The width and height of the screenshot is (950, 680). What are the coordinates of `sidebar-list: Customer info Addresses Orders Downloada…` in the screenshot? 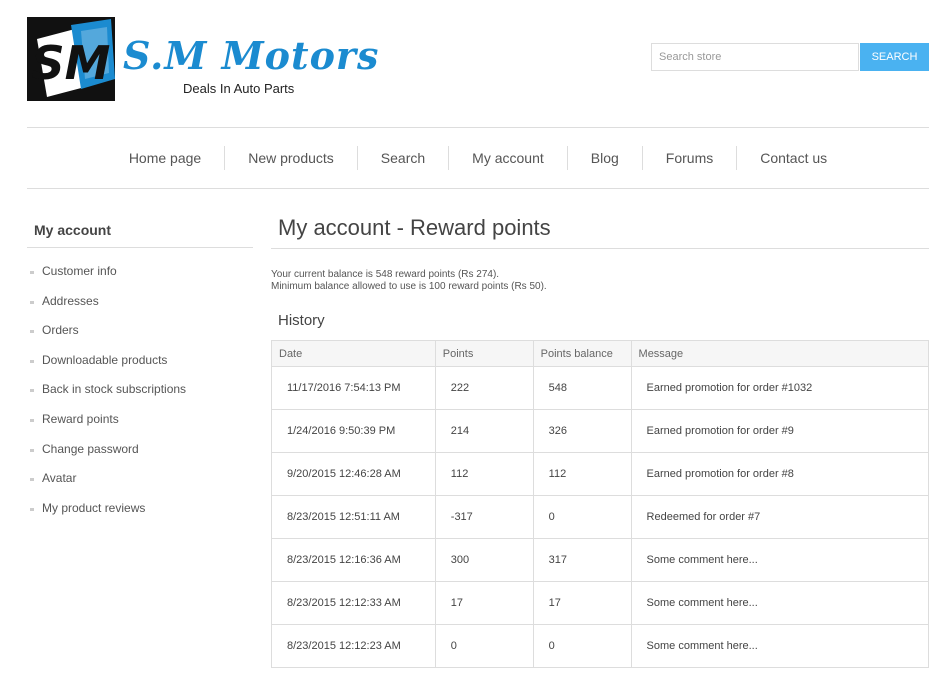 It's located at (140, 385).